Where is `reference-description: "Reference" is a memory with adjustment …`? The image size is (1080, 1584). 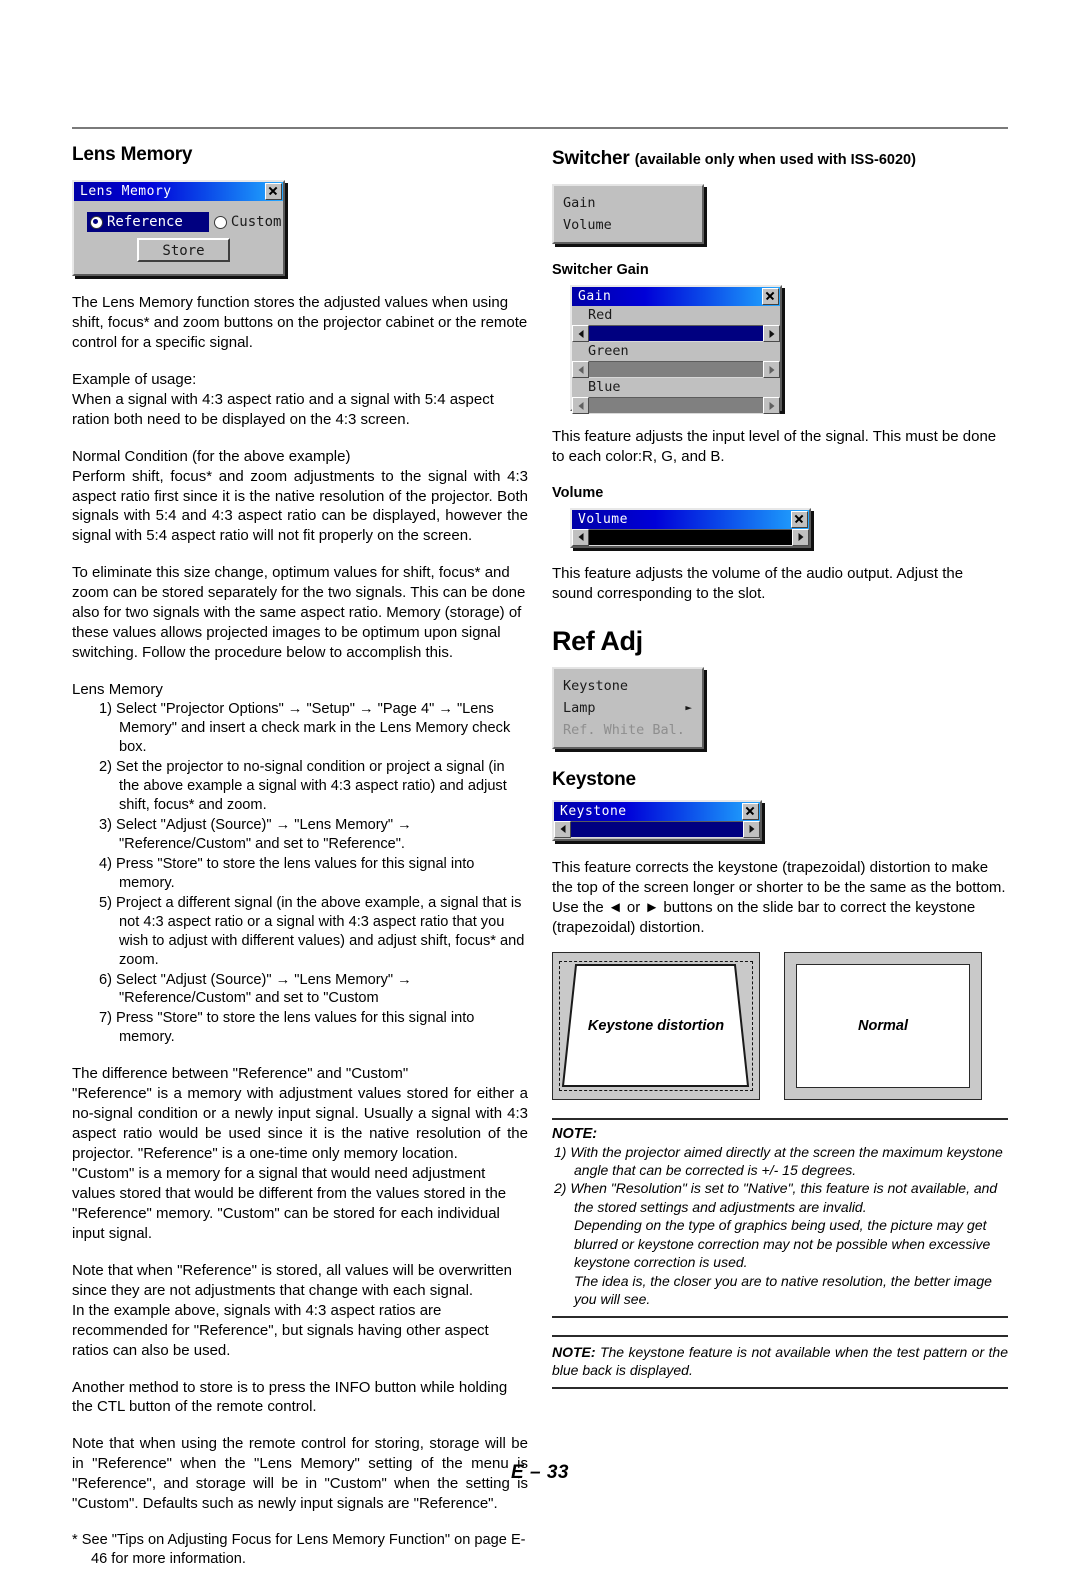 reference-description: "Reference" is a memory with adjustment … is located at coordinates (300, 1124).